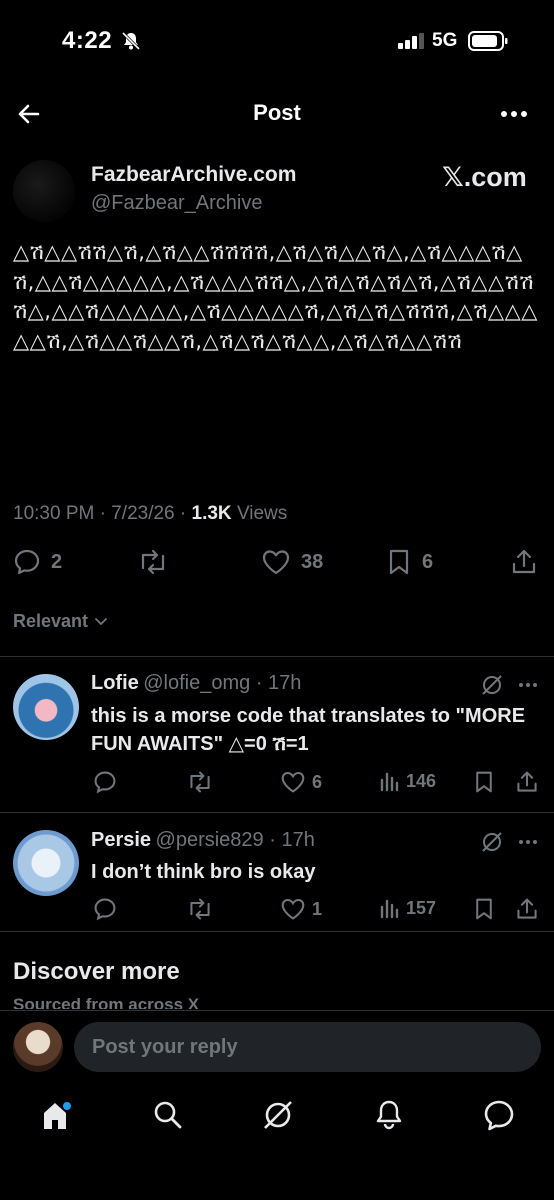  I want to click on views-label: Views, so click(262, 513).